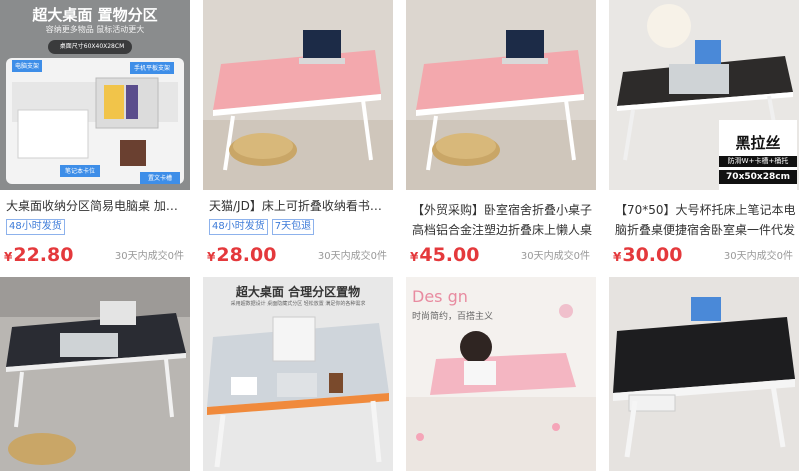 The width and height of the screenshot is (800, 471). What do you see at coordinates (43, 255) in the screenshot?
I see `price-value: 22.80` at bounding box center [43, 255].